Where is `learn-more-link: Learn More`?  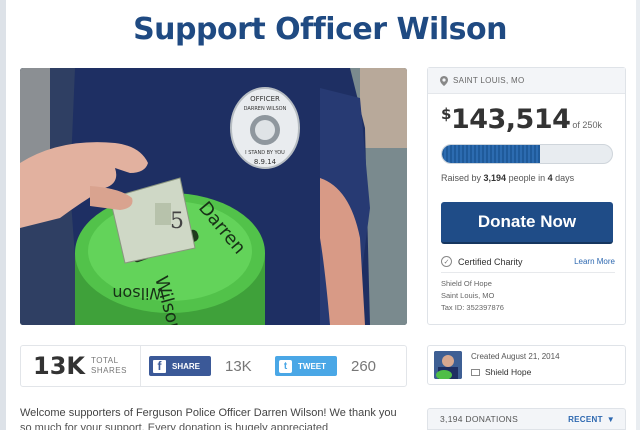
learn-more-link: Learn More is located at coordinates (594, 261).